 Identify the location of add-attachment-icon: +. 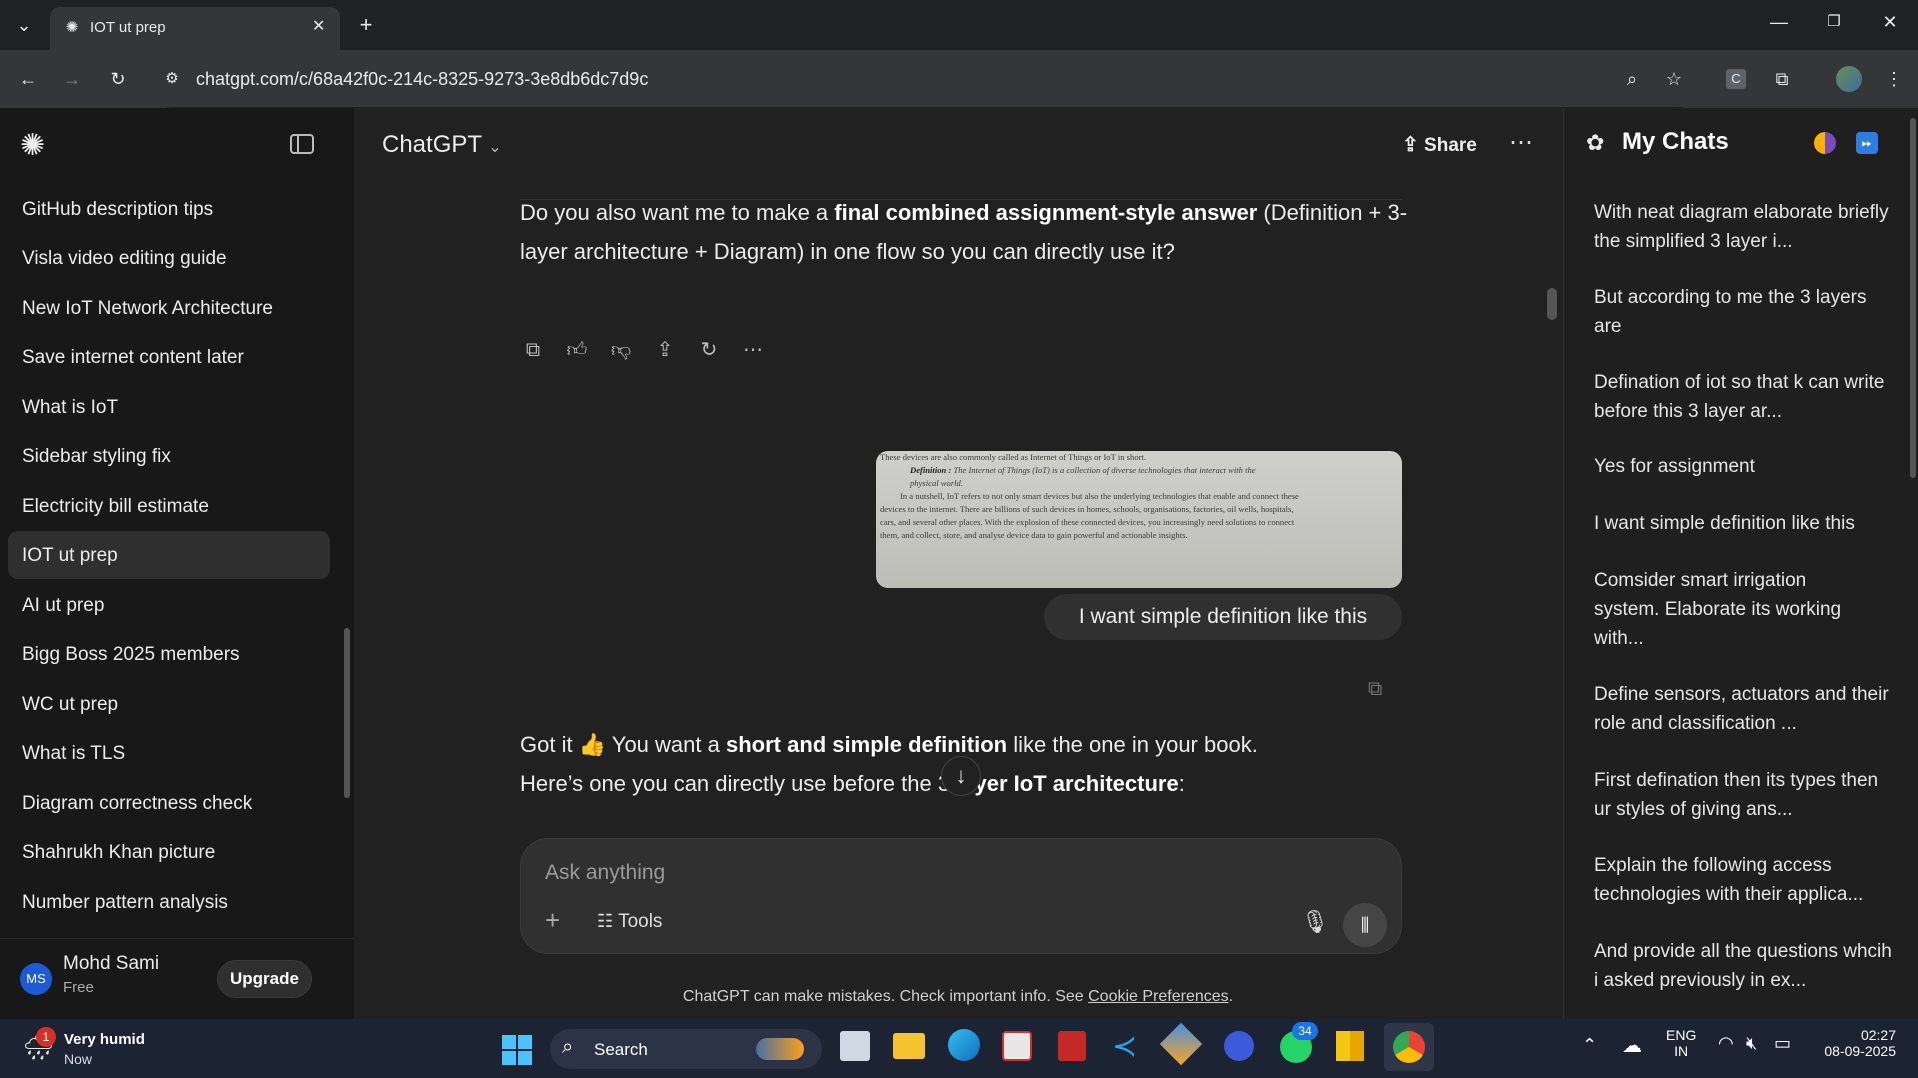
(552, 920).